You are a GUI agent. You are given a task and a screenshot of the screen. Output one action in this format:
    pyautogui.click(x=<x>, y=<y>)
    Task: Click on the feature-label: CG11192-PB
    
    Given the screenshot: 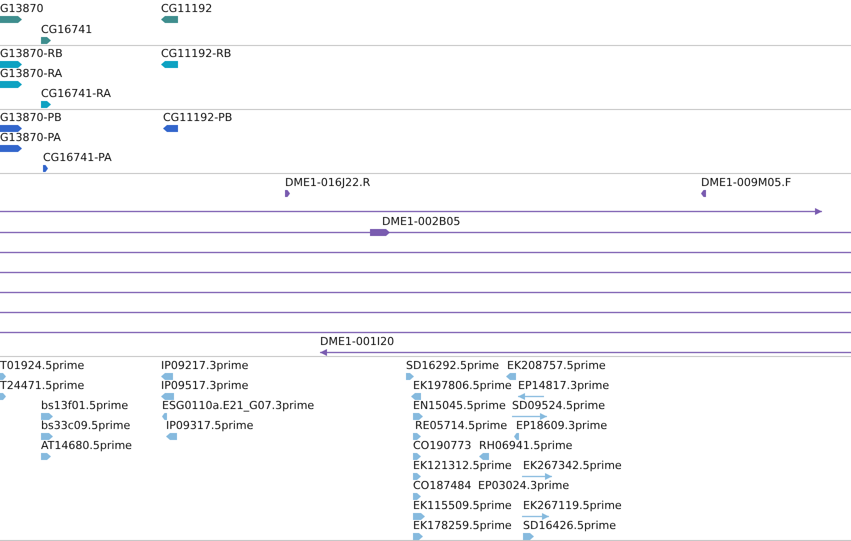 What is the action you would take?
    pyautogui.click(x=197, y=117)
    